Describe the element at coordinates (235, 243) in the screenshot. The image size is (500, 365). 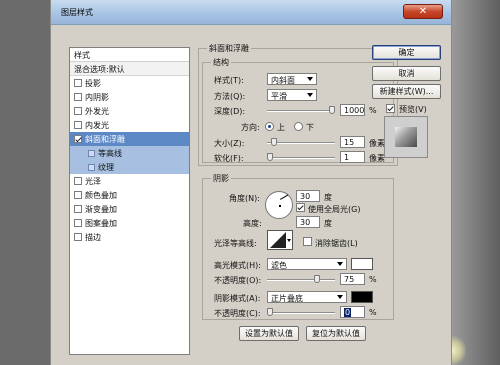
I see `gloss-contour-label: 光泽等高线:` at that location.